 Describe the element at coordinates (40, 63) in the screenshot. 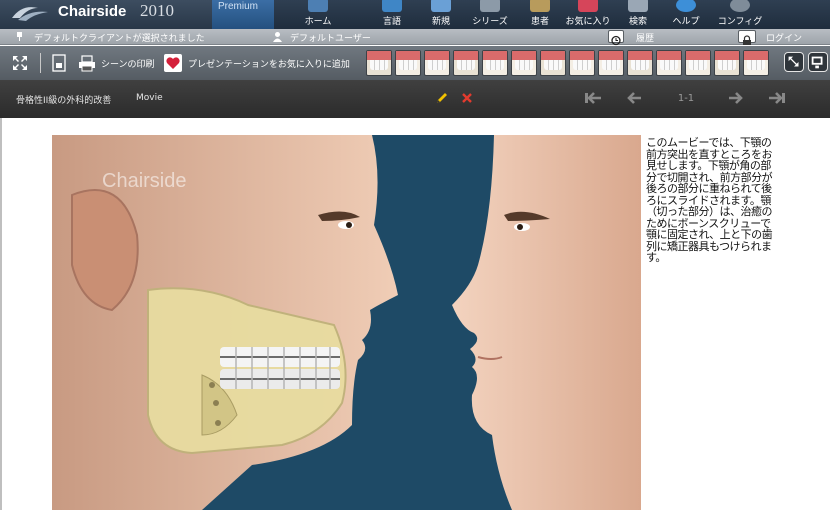

I see `toolbar-divider` at that location.